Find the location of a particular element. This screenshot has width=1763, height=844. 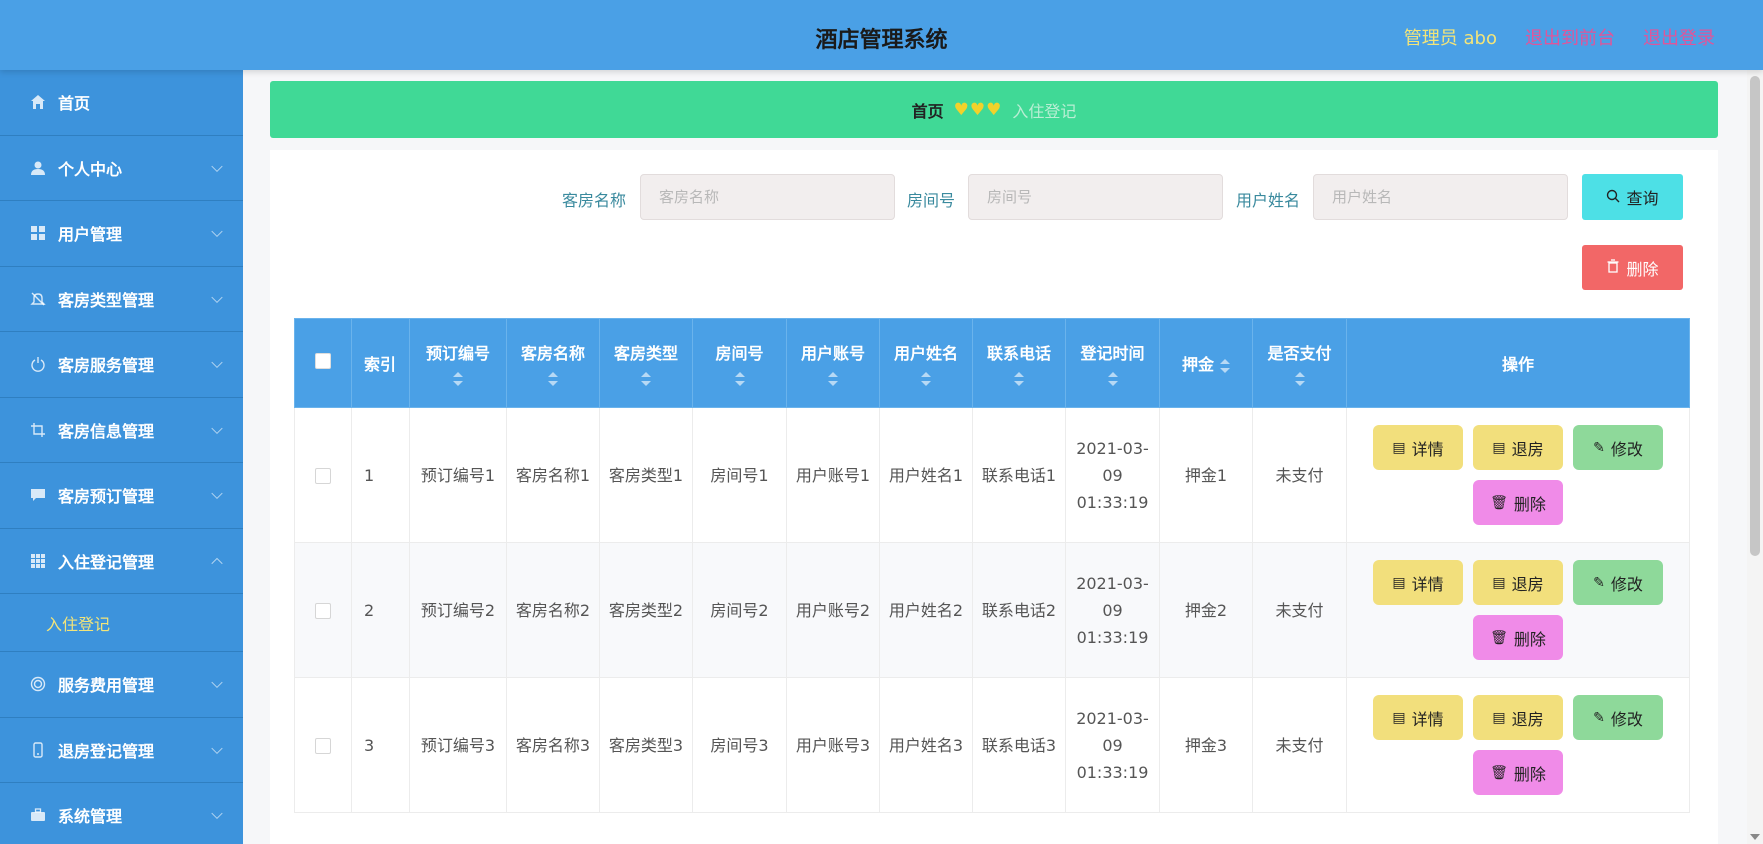

page-scrollbar is located at coordinates (1755, 457).